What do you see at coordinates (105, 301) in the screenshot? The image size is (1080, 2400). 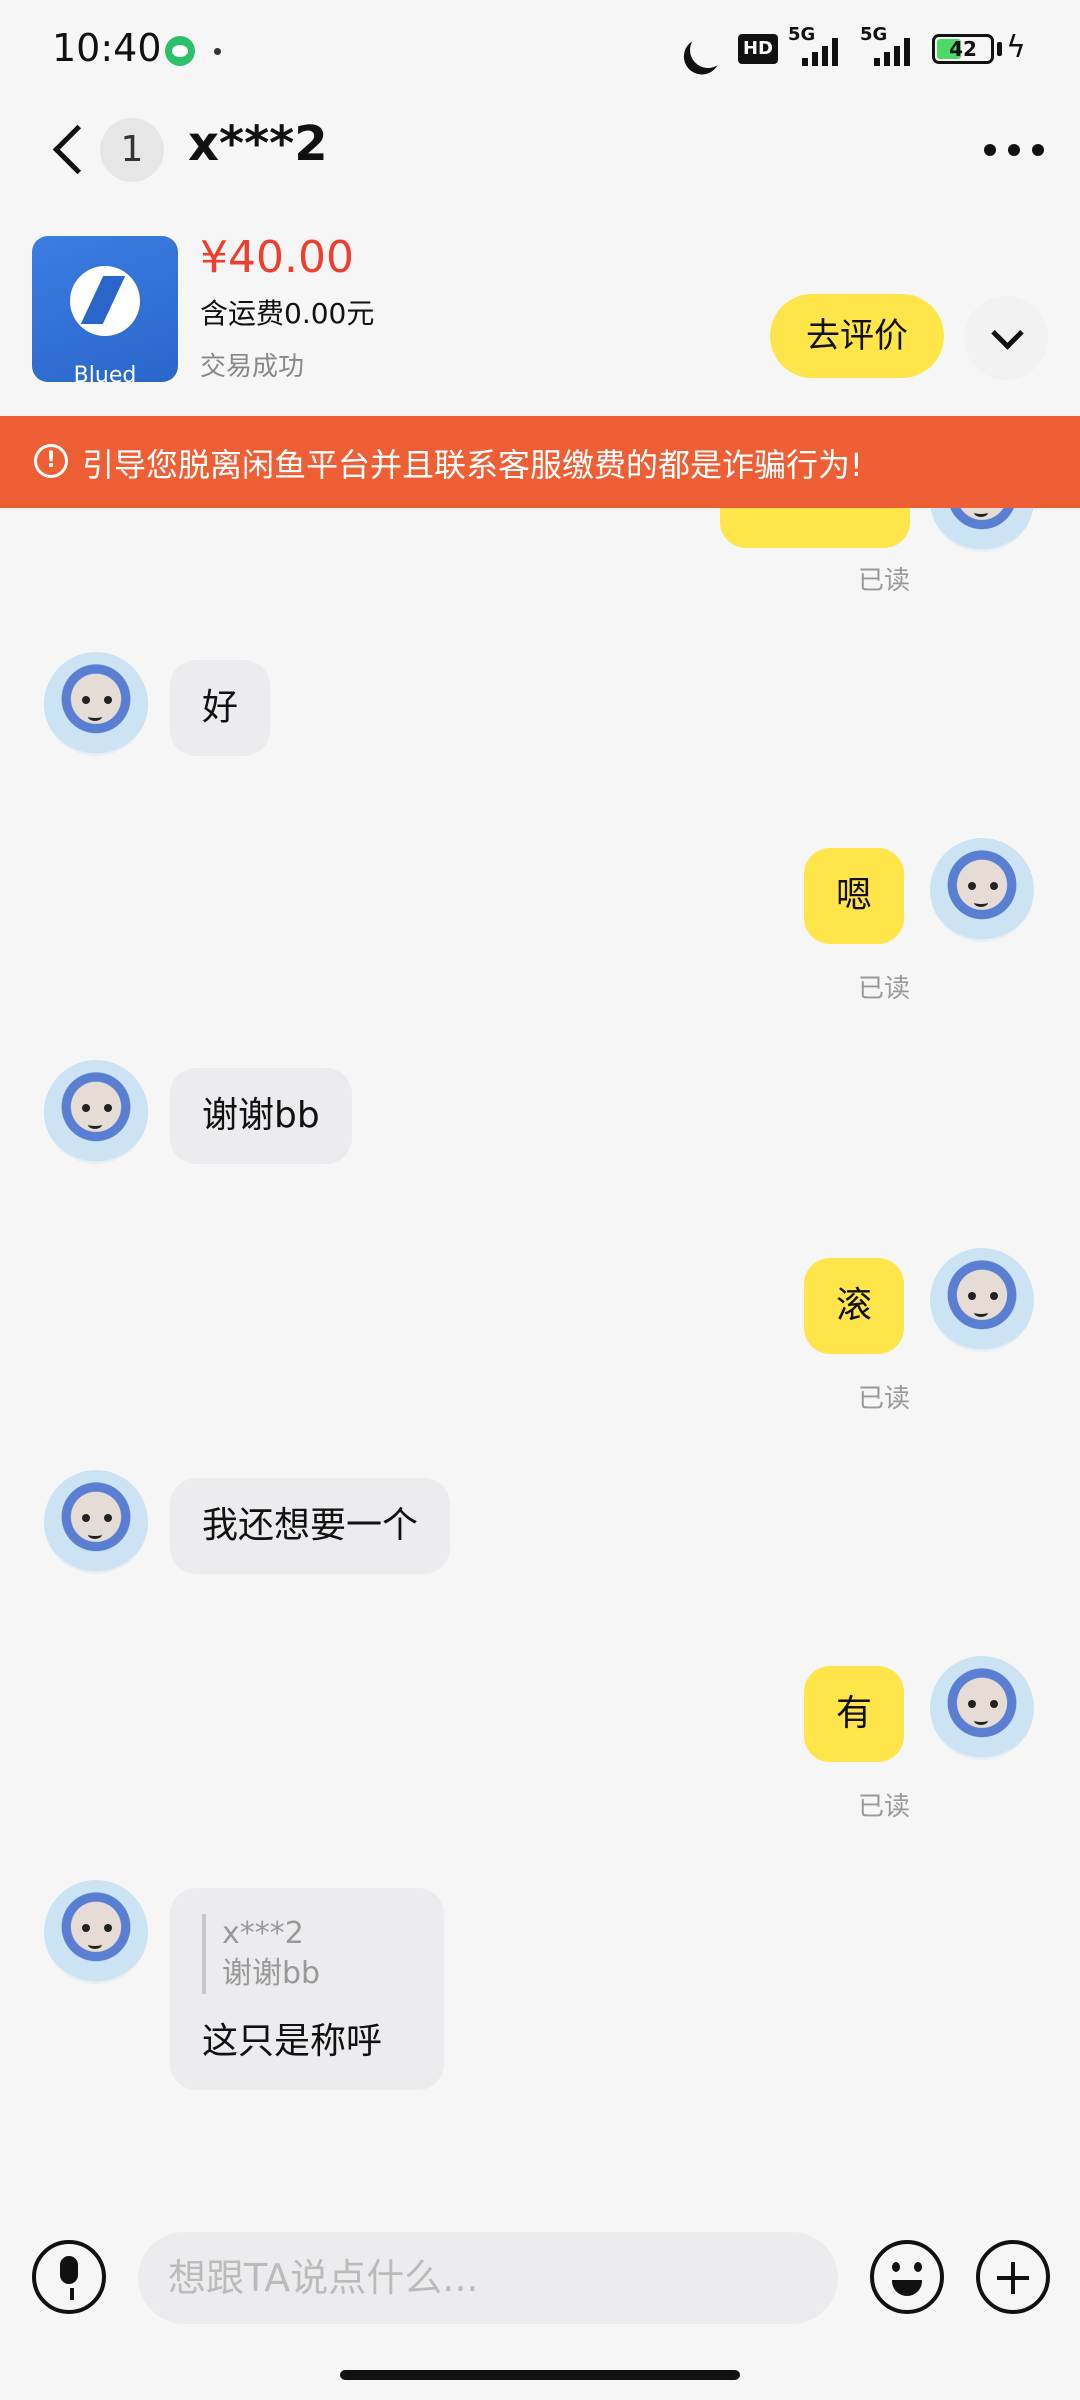 I see `app-logo-icon` at bounding box center [105, 301].